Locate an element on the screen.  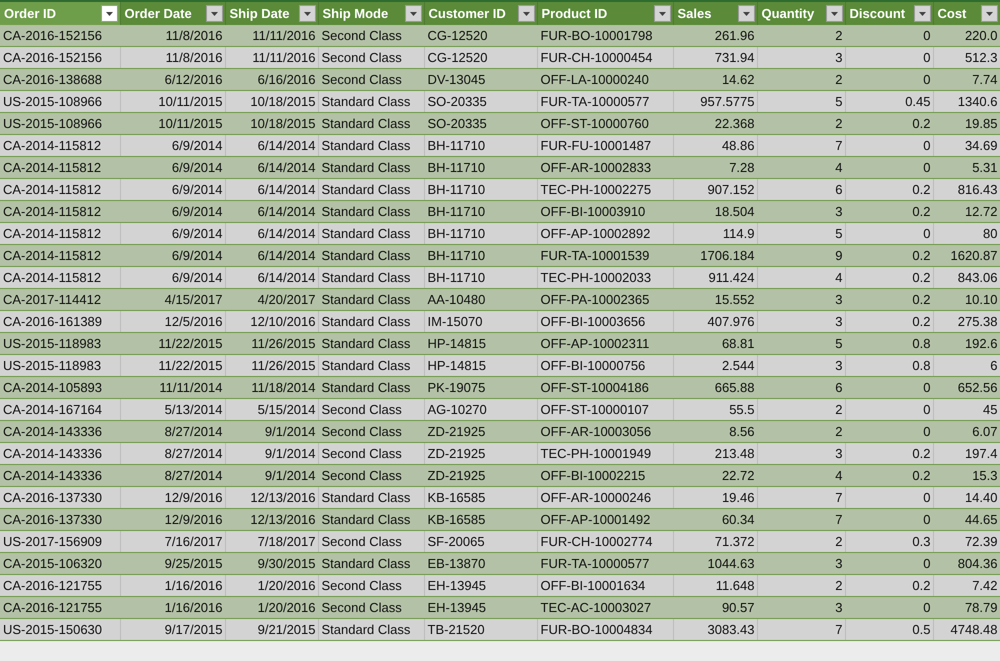
column-header: Discount is located at coordinates (889, 13).